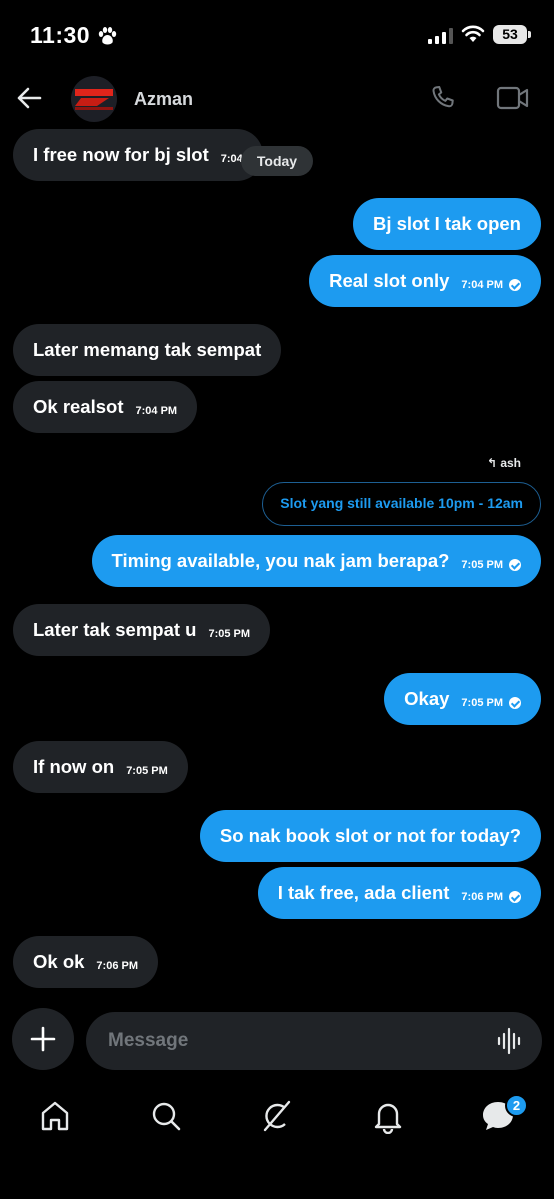 The height and width of the screenshot is (1199, 554). Describe the element at coordinates (427, 698) in the screenshot. I see `message-text: Okay` at that location.